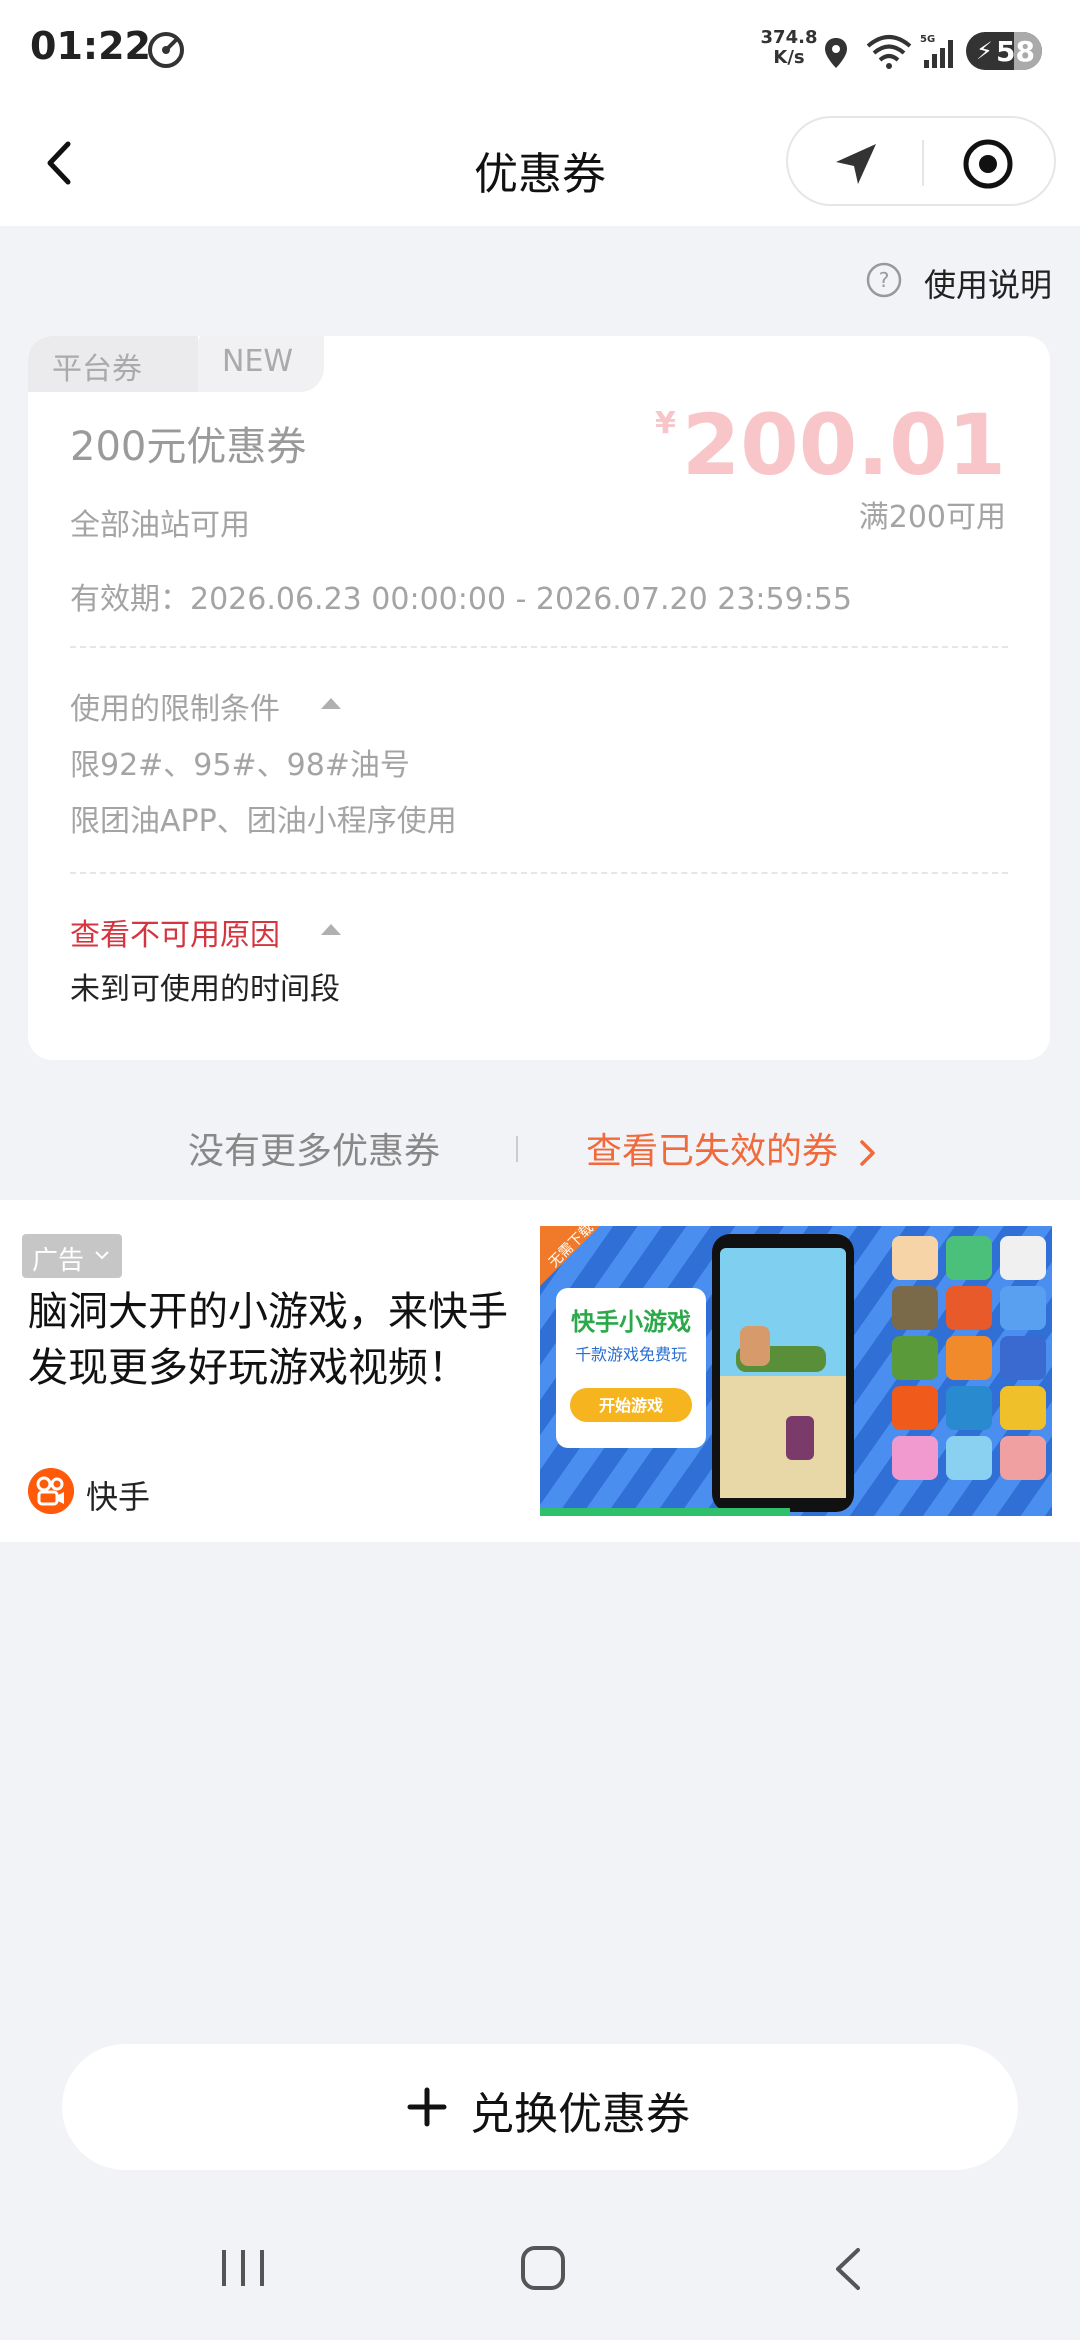 The width and height of the screenshot is (1080, 2340). What do you see at coordinates (631, 1354) in the screenshot?
I see `ad-image-subtitle: 千款游戏免费玩` at bounding box center [631, 1354].